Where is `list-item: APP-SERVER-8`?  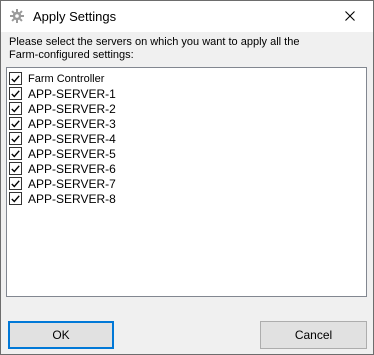 list-item: APP-SERVER-8 is located at coordinates (62, 198).